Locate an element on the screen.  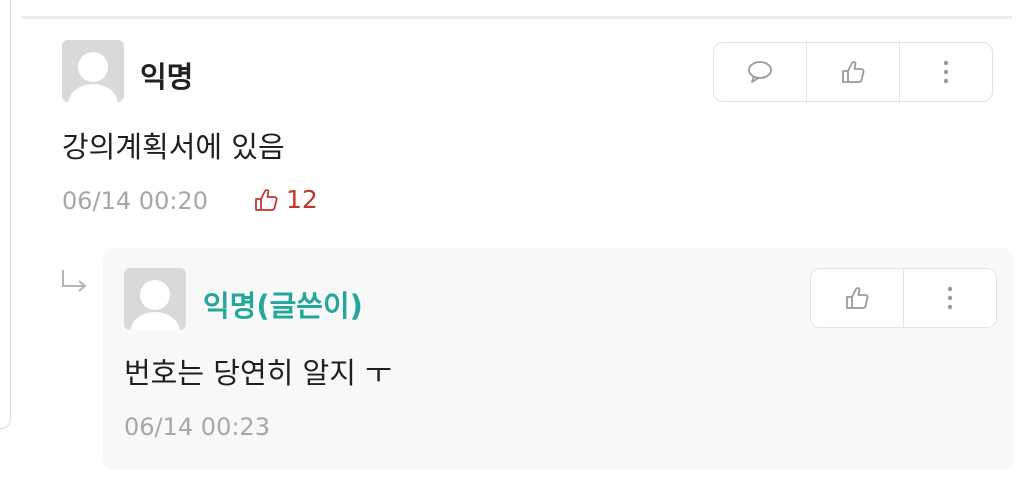
like-count-value: 12 is located at coordinates (302, 199).